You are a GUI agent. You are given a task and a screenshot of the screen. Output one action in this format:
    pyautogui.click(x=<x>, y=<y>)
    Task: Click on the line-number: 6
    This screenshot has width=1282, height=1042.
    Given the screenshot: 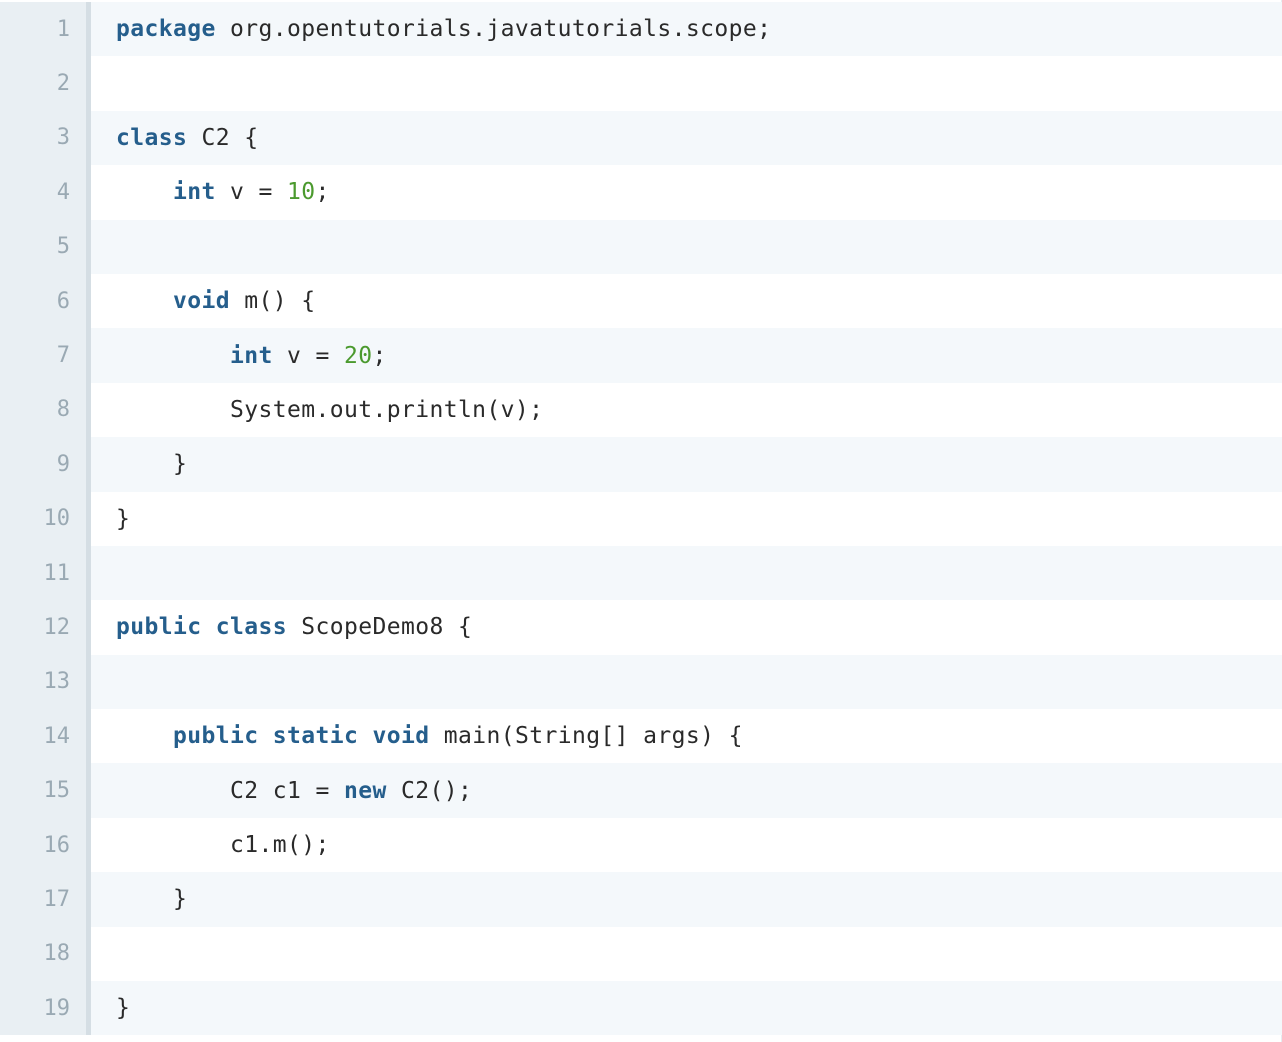 What is the action you would take?
    pyautogui.click(x=43, y=301)
    